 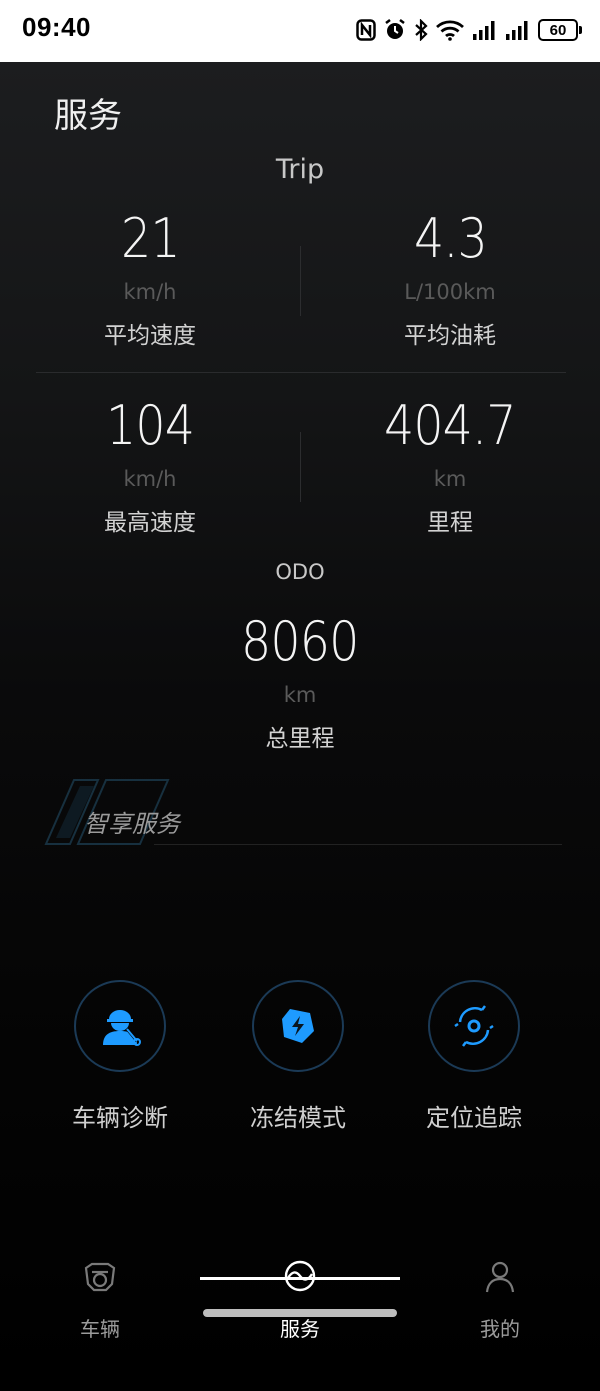 What do you see at coordinates (450, 292) in the screenshot?
I see `avg-fuel-unit: L/100km` at bounding box center [450, 292].